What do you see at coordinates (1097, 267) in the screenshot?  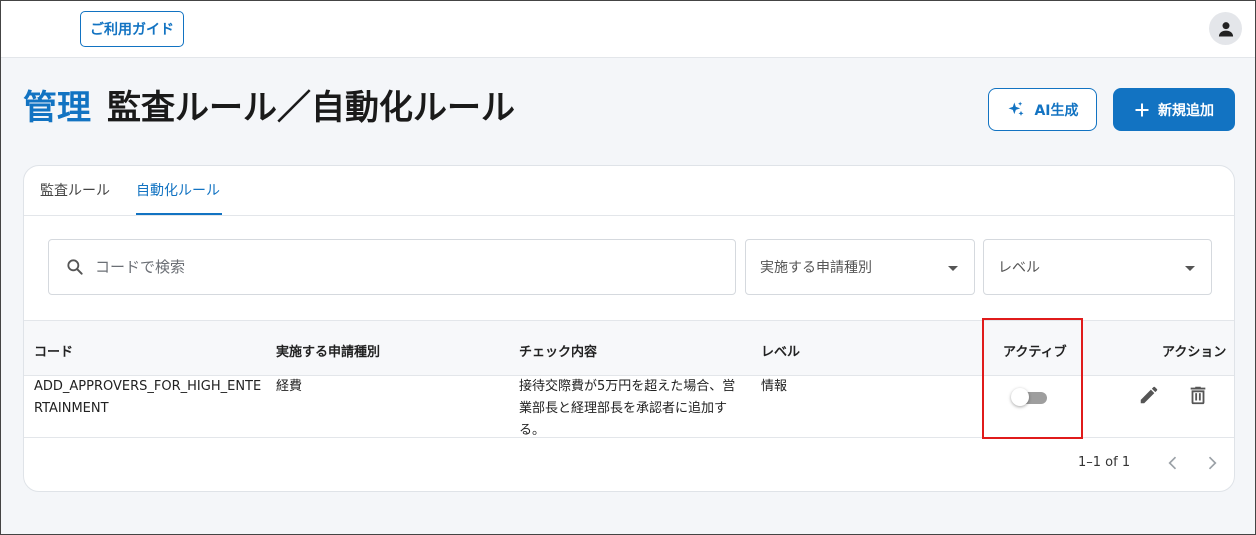 I see `level-select: レベル` at bounding box center [1097, 267].